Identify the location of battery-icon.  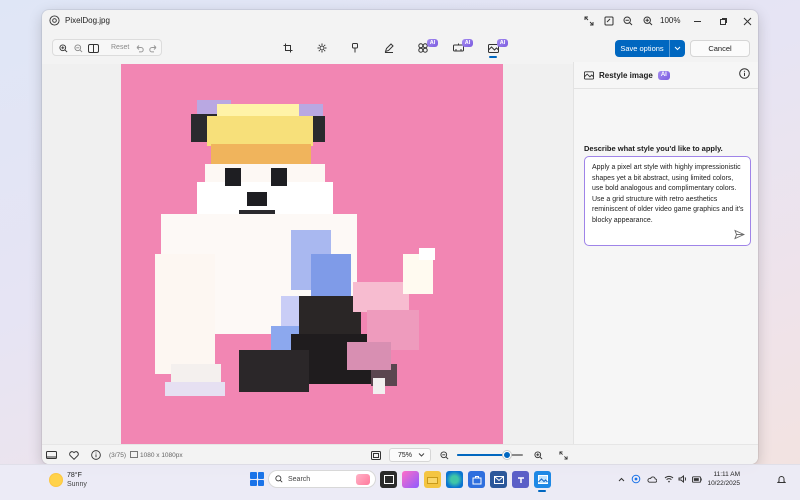
(697, 479).